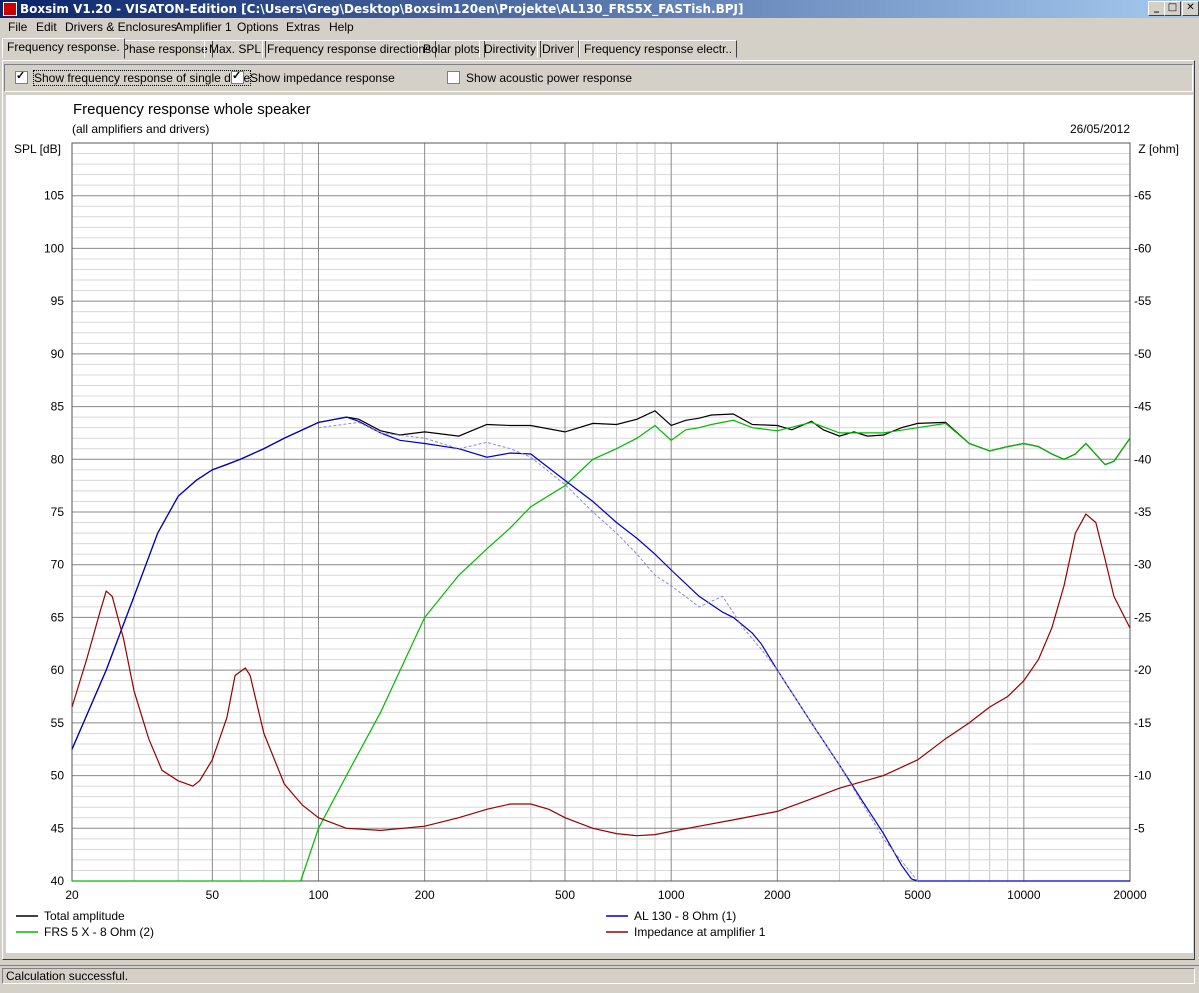  What do you see at coordinates (142, 78) in the screenshot?
I see `single-driver-label: Show frequency response of single drive` at bounding box center [142, 78].